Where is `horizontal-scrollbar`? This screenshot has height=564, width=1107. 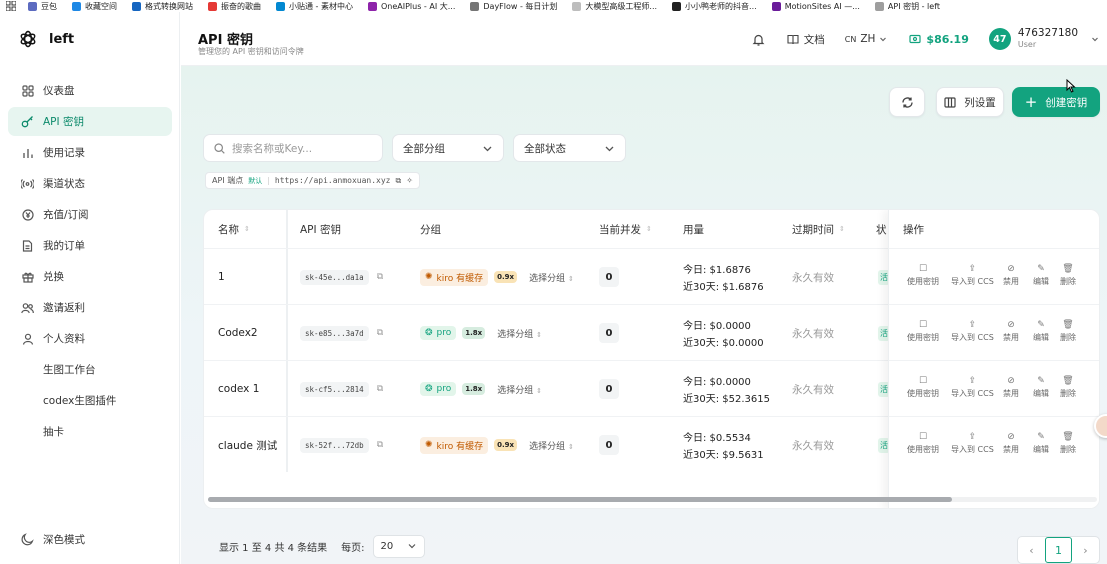 horizontal-scrollbar is located at coordinates (652, 499).